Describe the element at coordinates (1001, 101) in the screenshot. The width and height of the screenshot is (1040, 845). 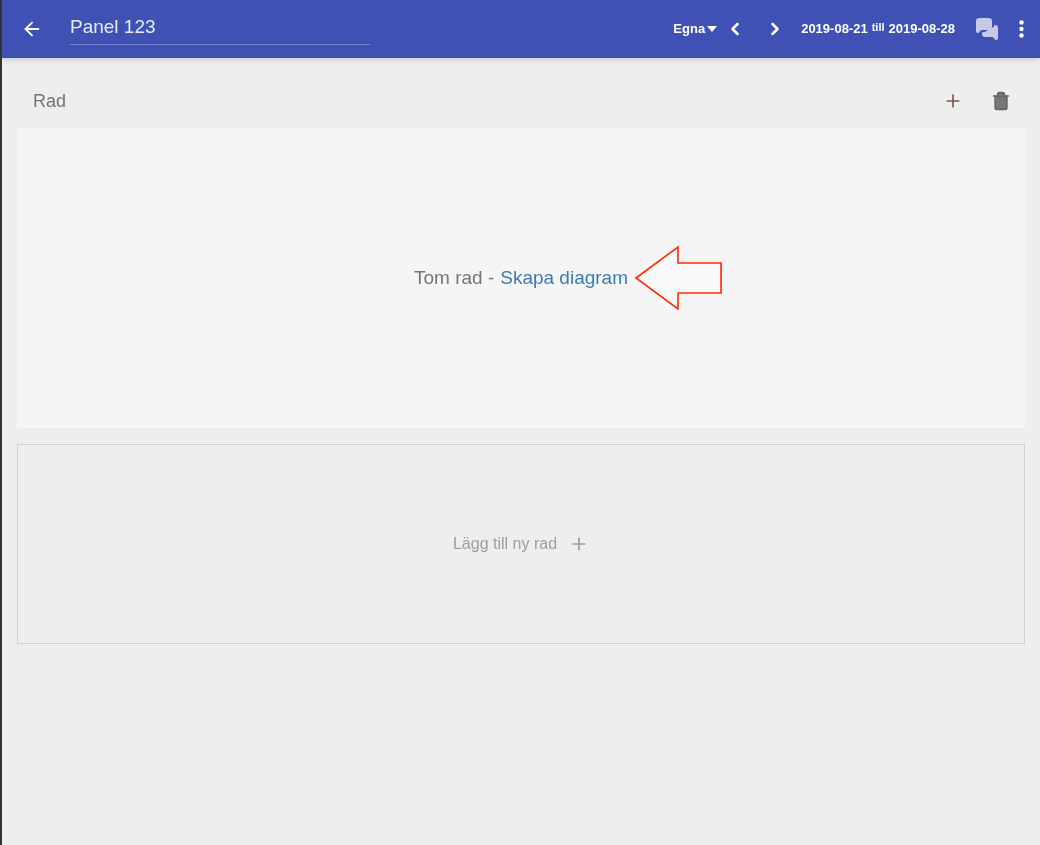
I see `trash-icon` at that location.